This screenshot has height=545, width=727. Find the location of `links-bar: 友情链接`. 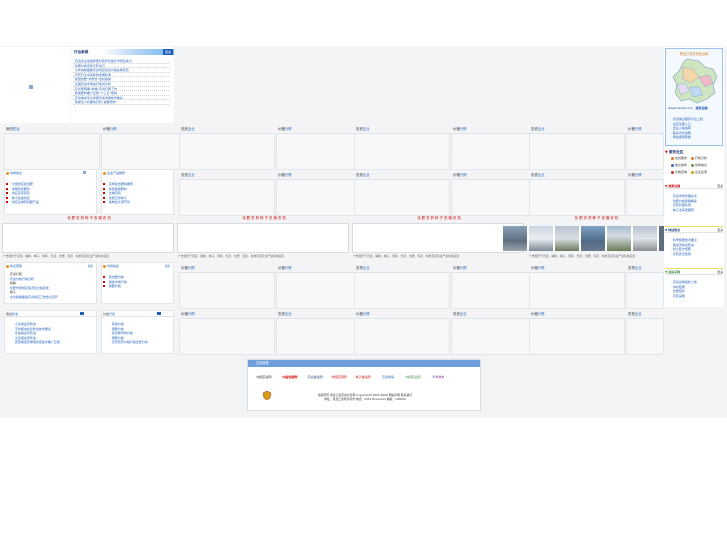

links-bar: 友情链接 is located at coordinates (364, 363).